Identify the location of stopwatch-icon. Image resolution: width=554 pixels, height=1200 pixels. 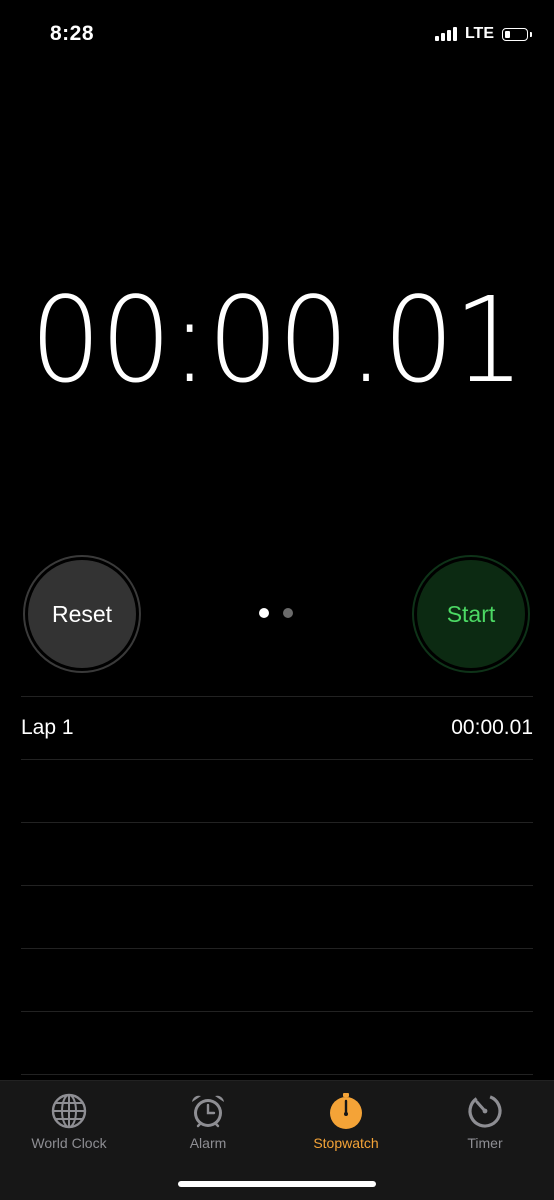
(346, 1111).